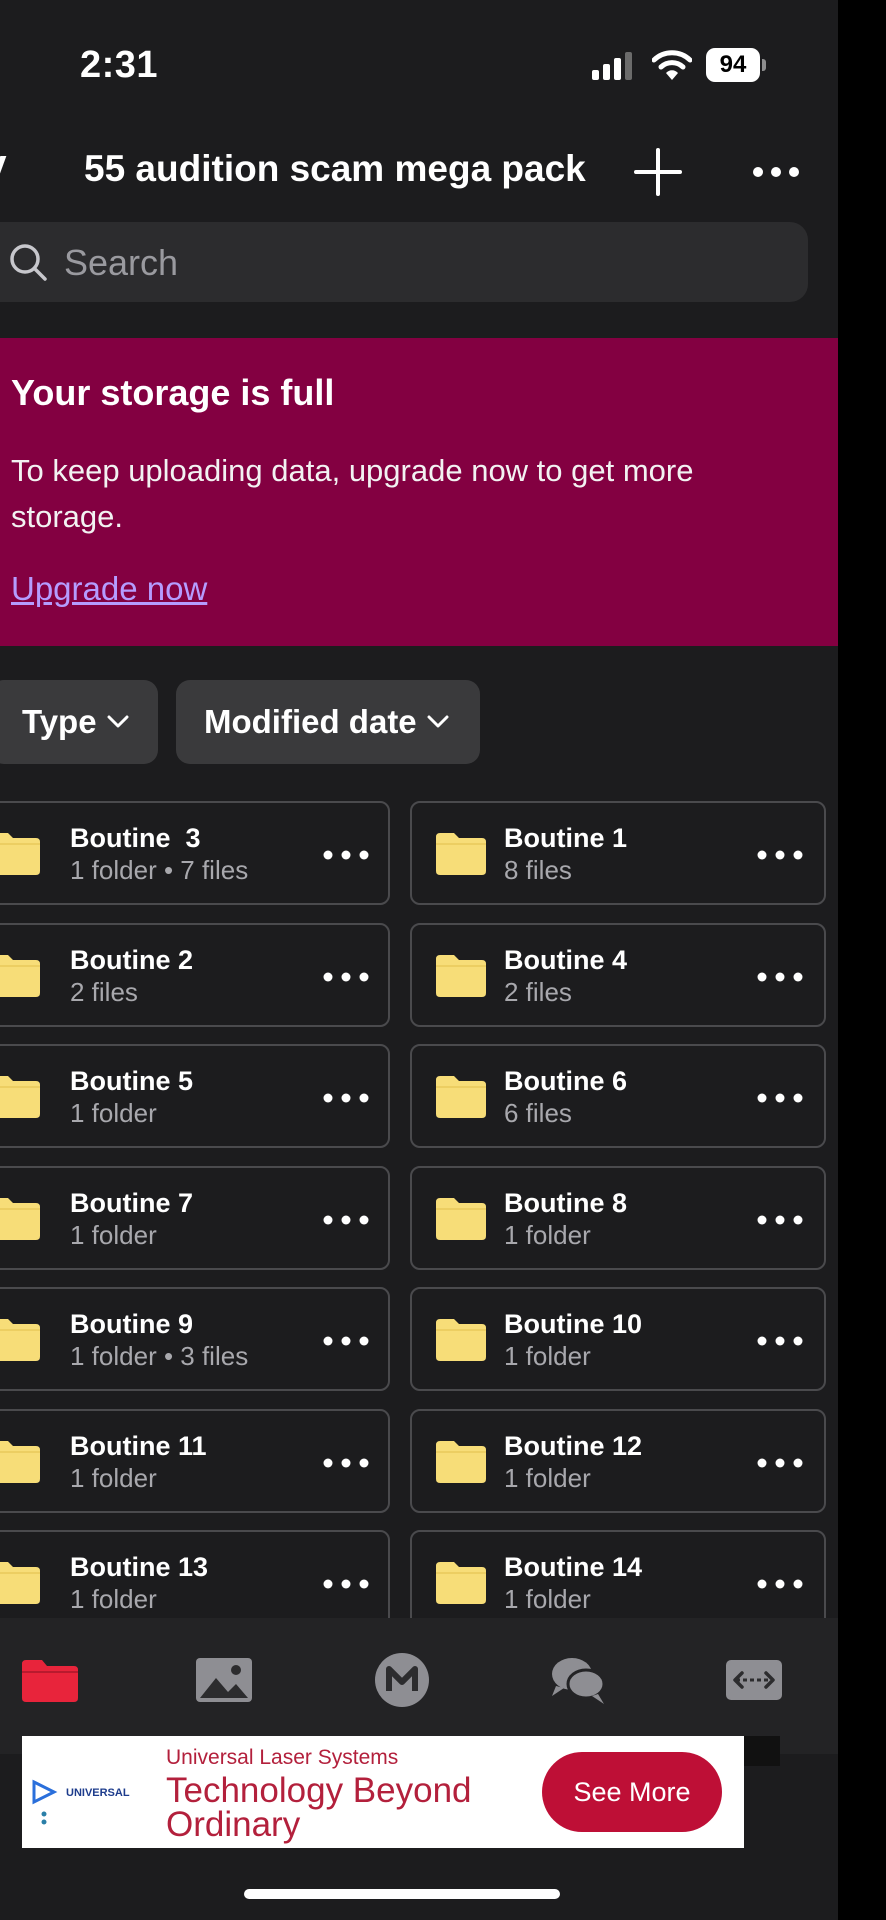 The image size is (886, 1920). I want to click on type-filter-button: Type, so click(79, 722).